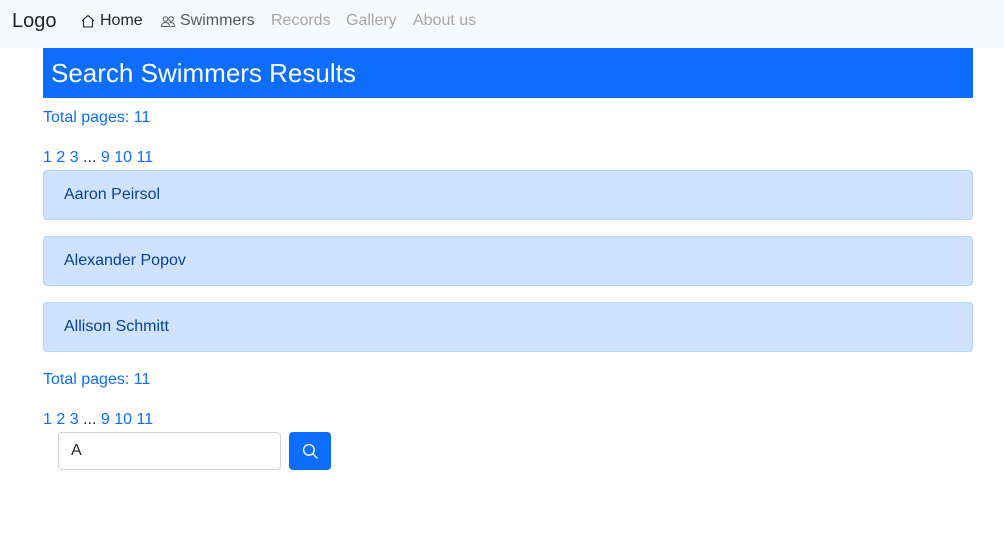  Describe the element at coordinates (121, 20) in the screenshot. I see `nav-item-label: Home` at that location.